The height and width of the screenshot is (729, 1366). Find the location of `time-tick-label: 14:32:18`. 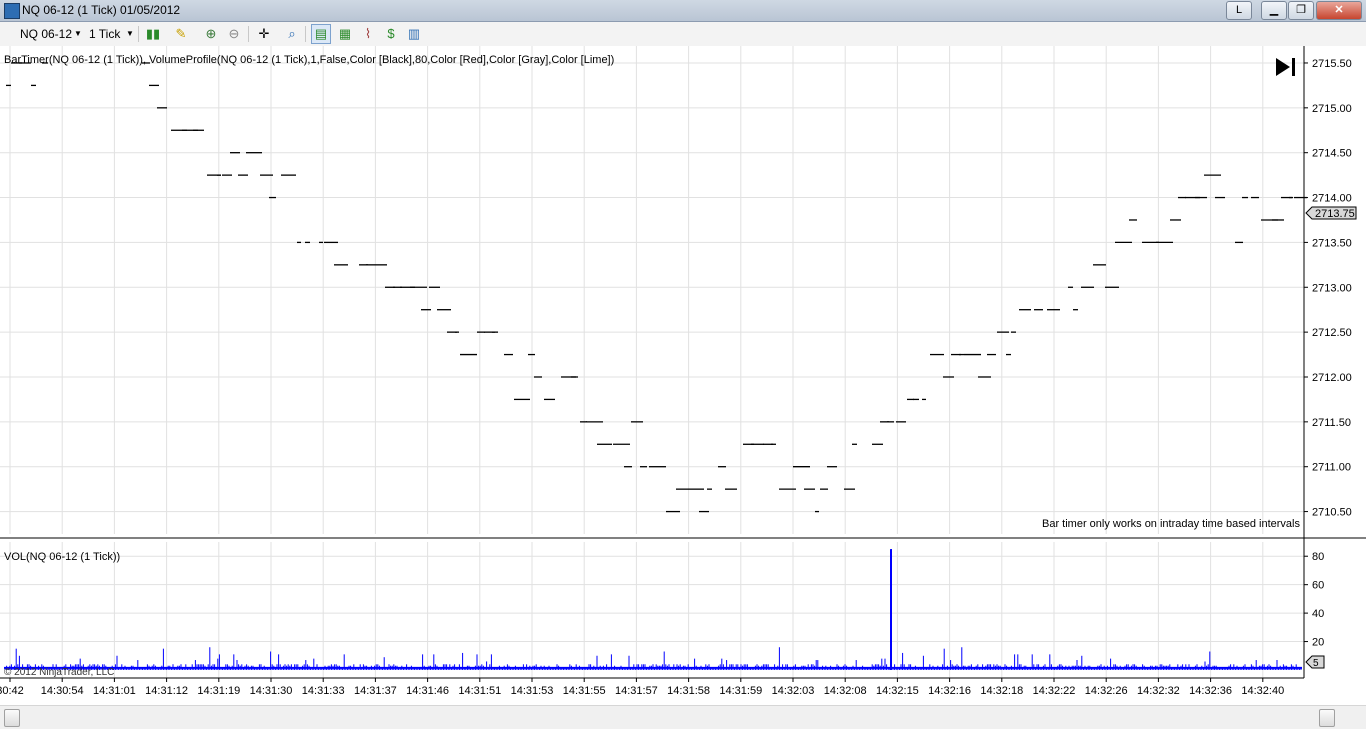

time-tick-label: 14:32:18 is located at coordinates (1001, 691).